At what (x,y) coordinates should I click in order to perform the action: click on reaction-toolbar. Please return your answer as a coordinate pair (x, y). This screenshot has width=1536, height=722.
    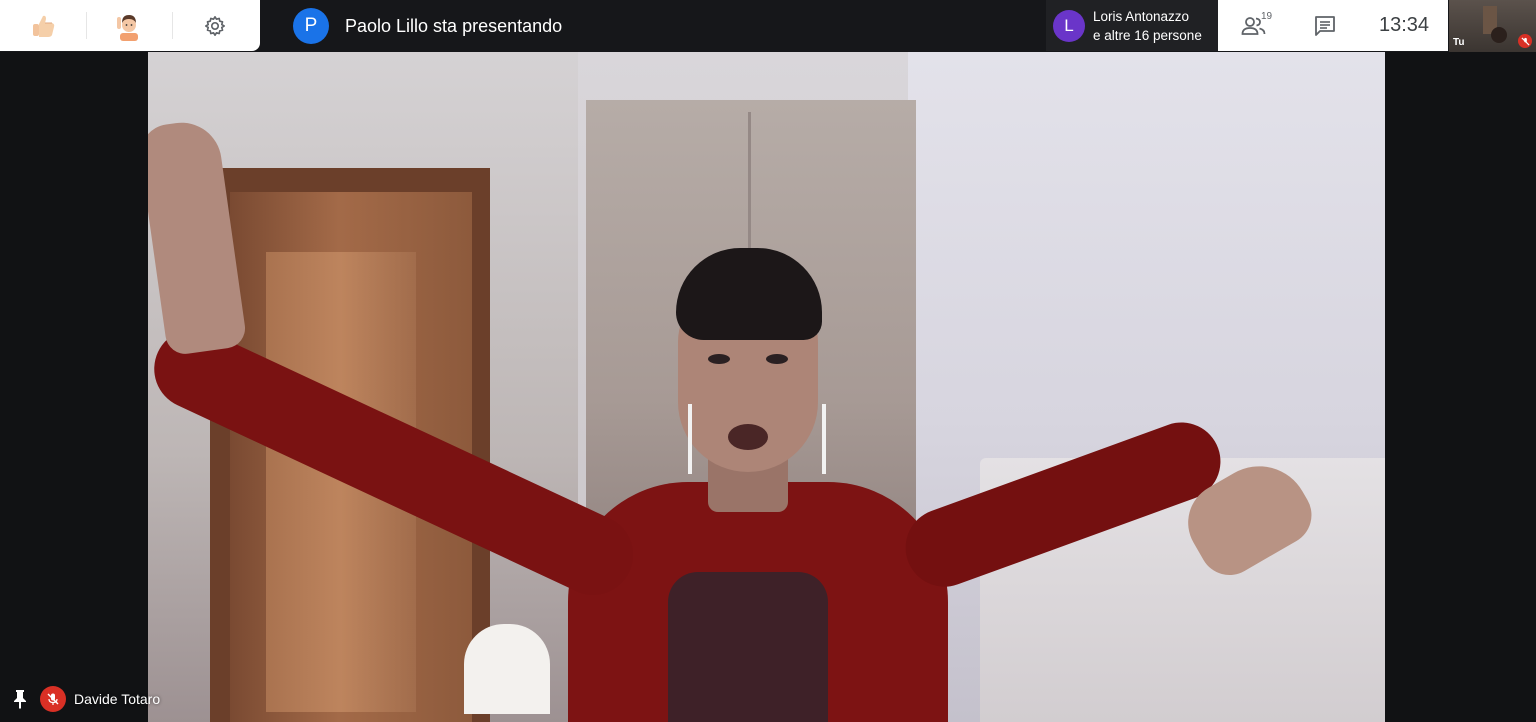
    Looking at the image, I should click on (130, 25).